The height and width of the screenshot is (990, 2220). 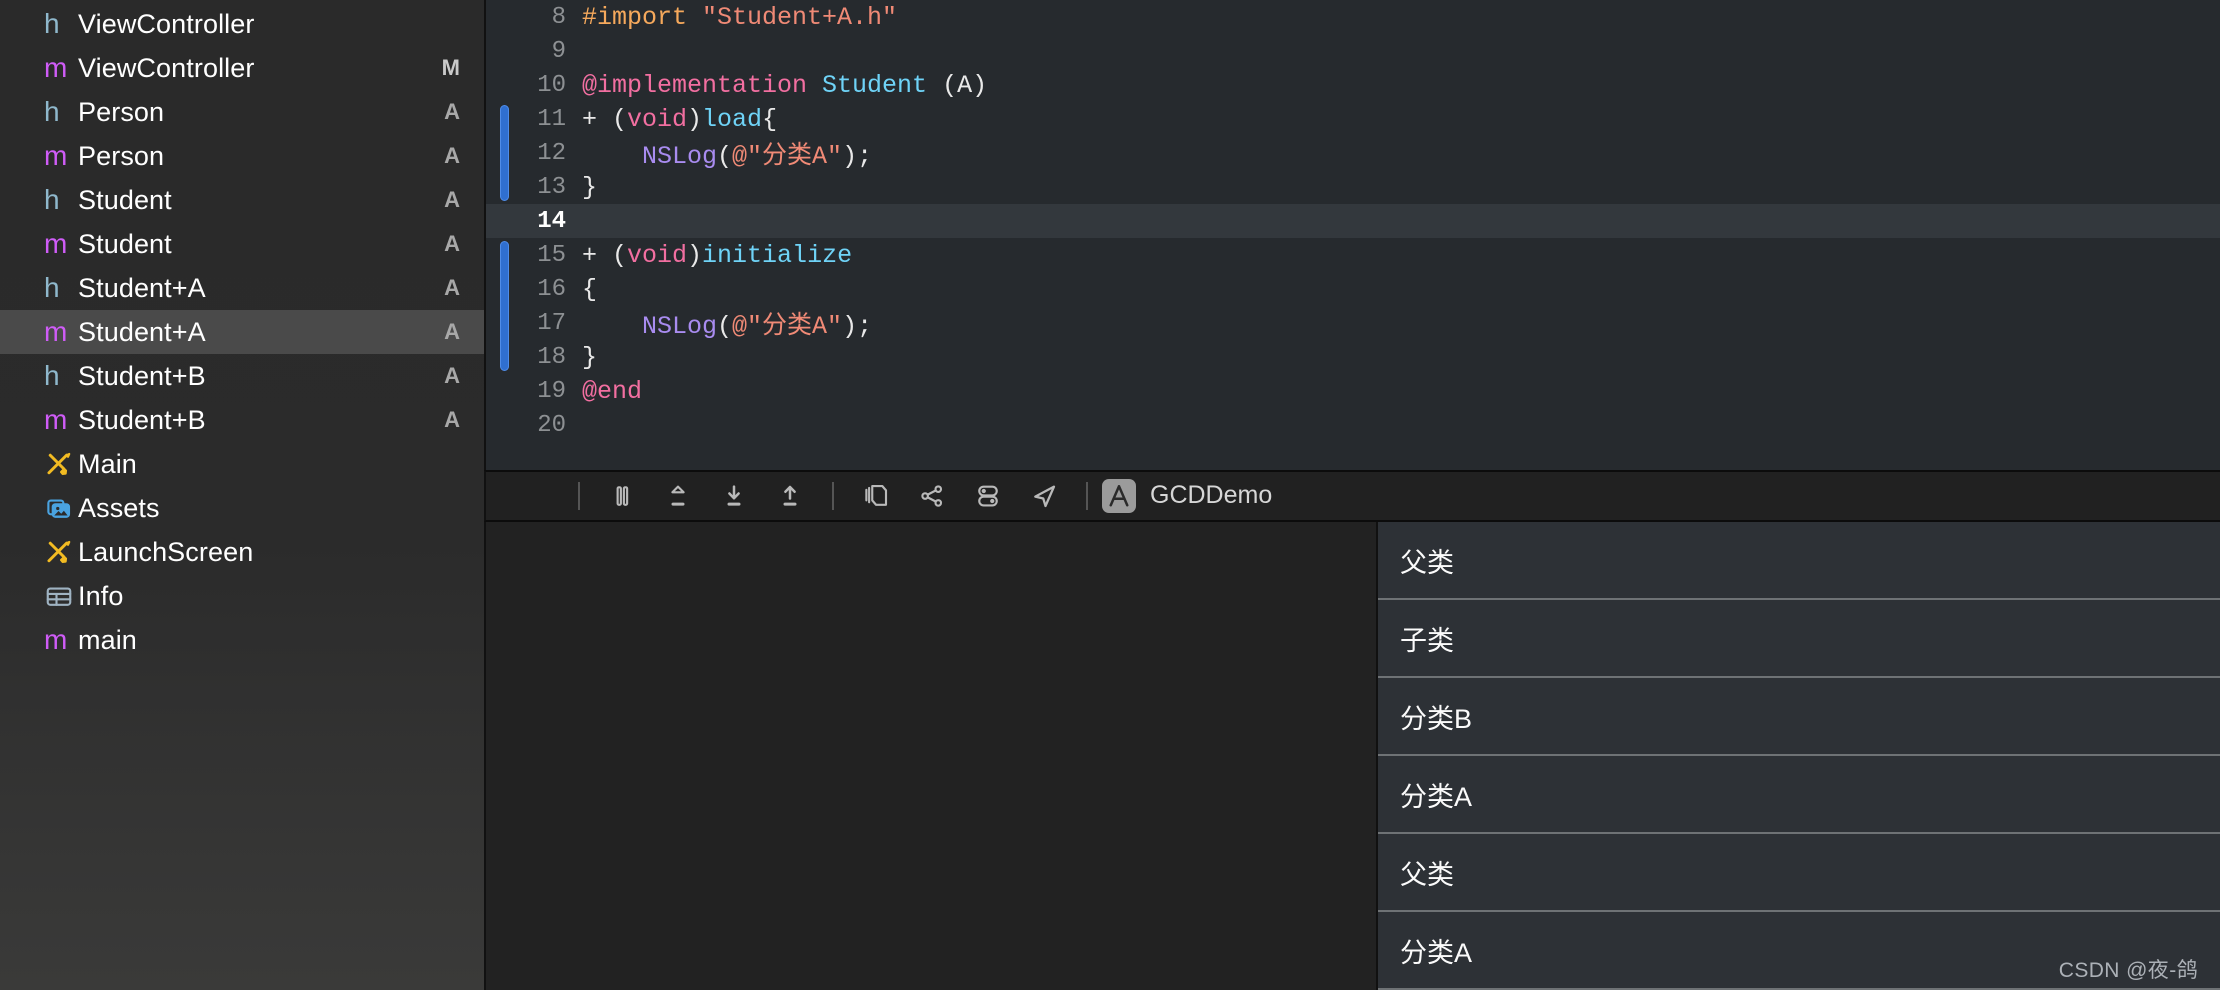 What do you see at coordinates (551, 221) in the screenshot?
I see `line-number: 14` at bounding box center [551, 221].